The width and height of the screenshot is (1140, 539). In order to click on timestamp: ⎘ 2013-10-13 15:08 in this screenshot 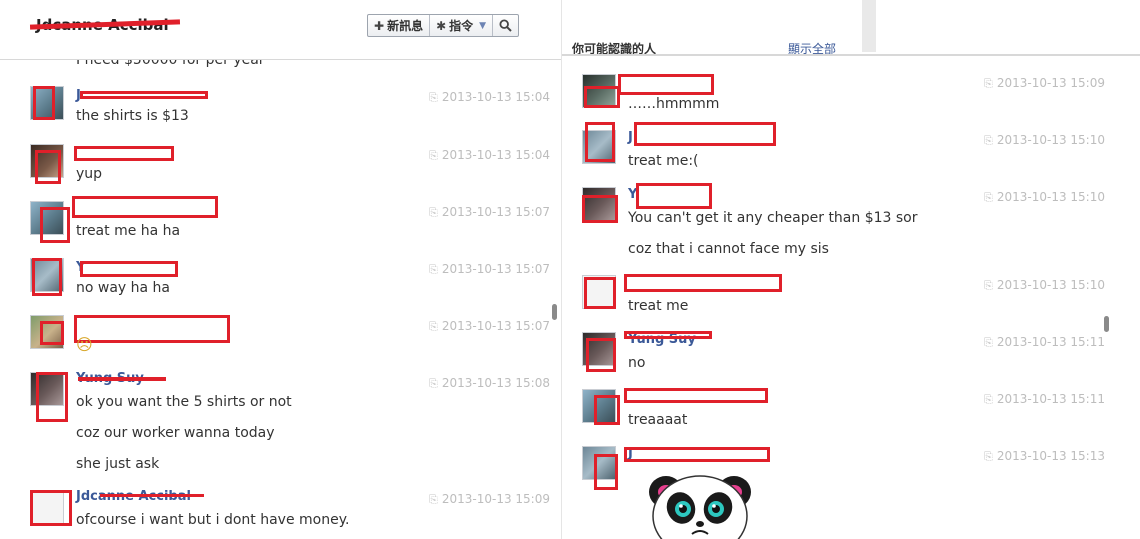, I will do `click(489, 383)`.